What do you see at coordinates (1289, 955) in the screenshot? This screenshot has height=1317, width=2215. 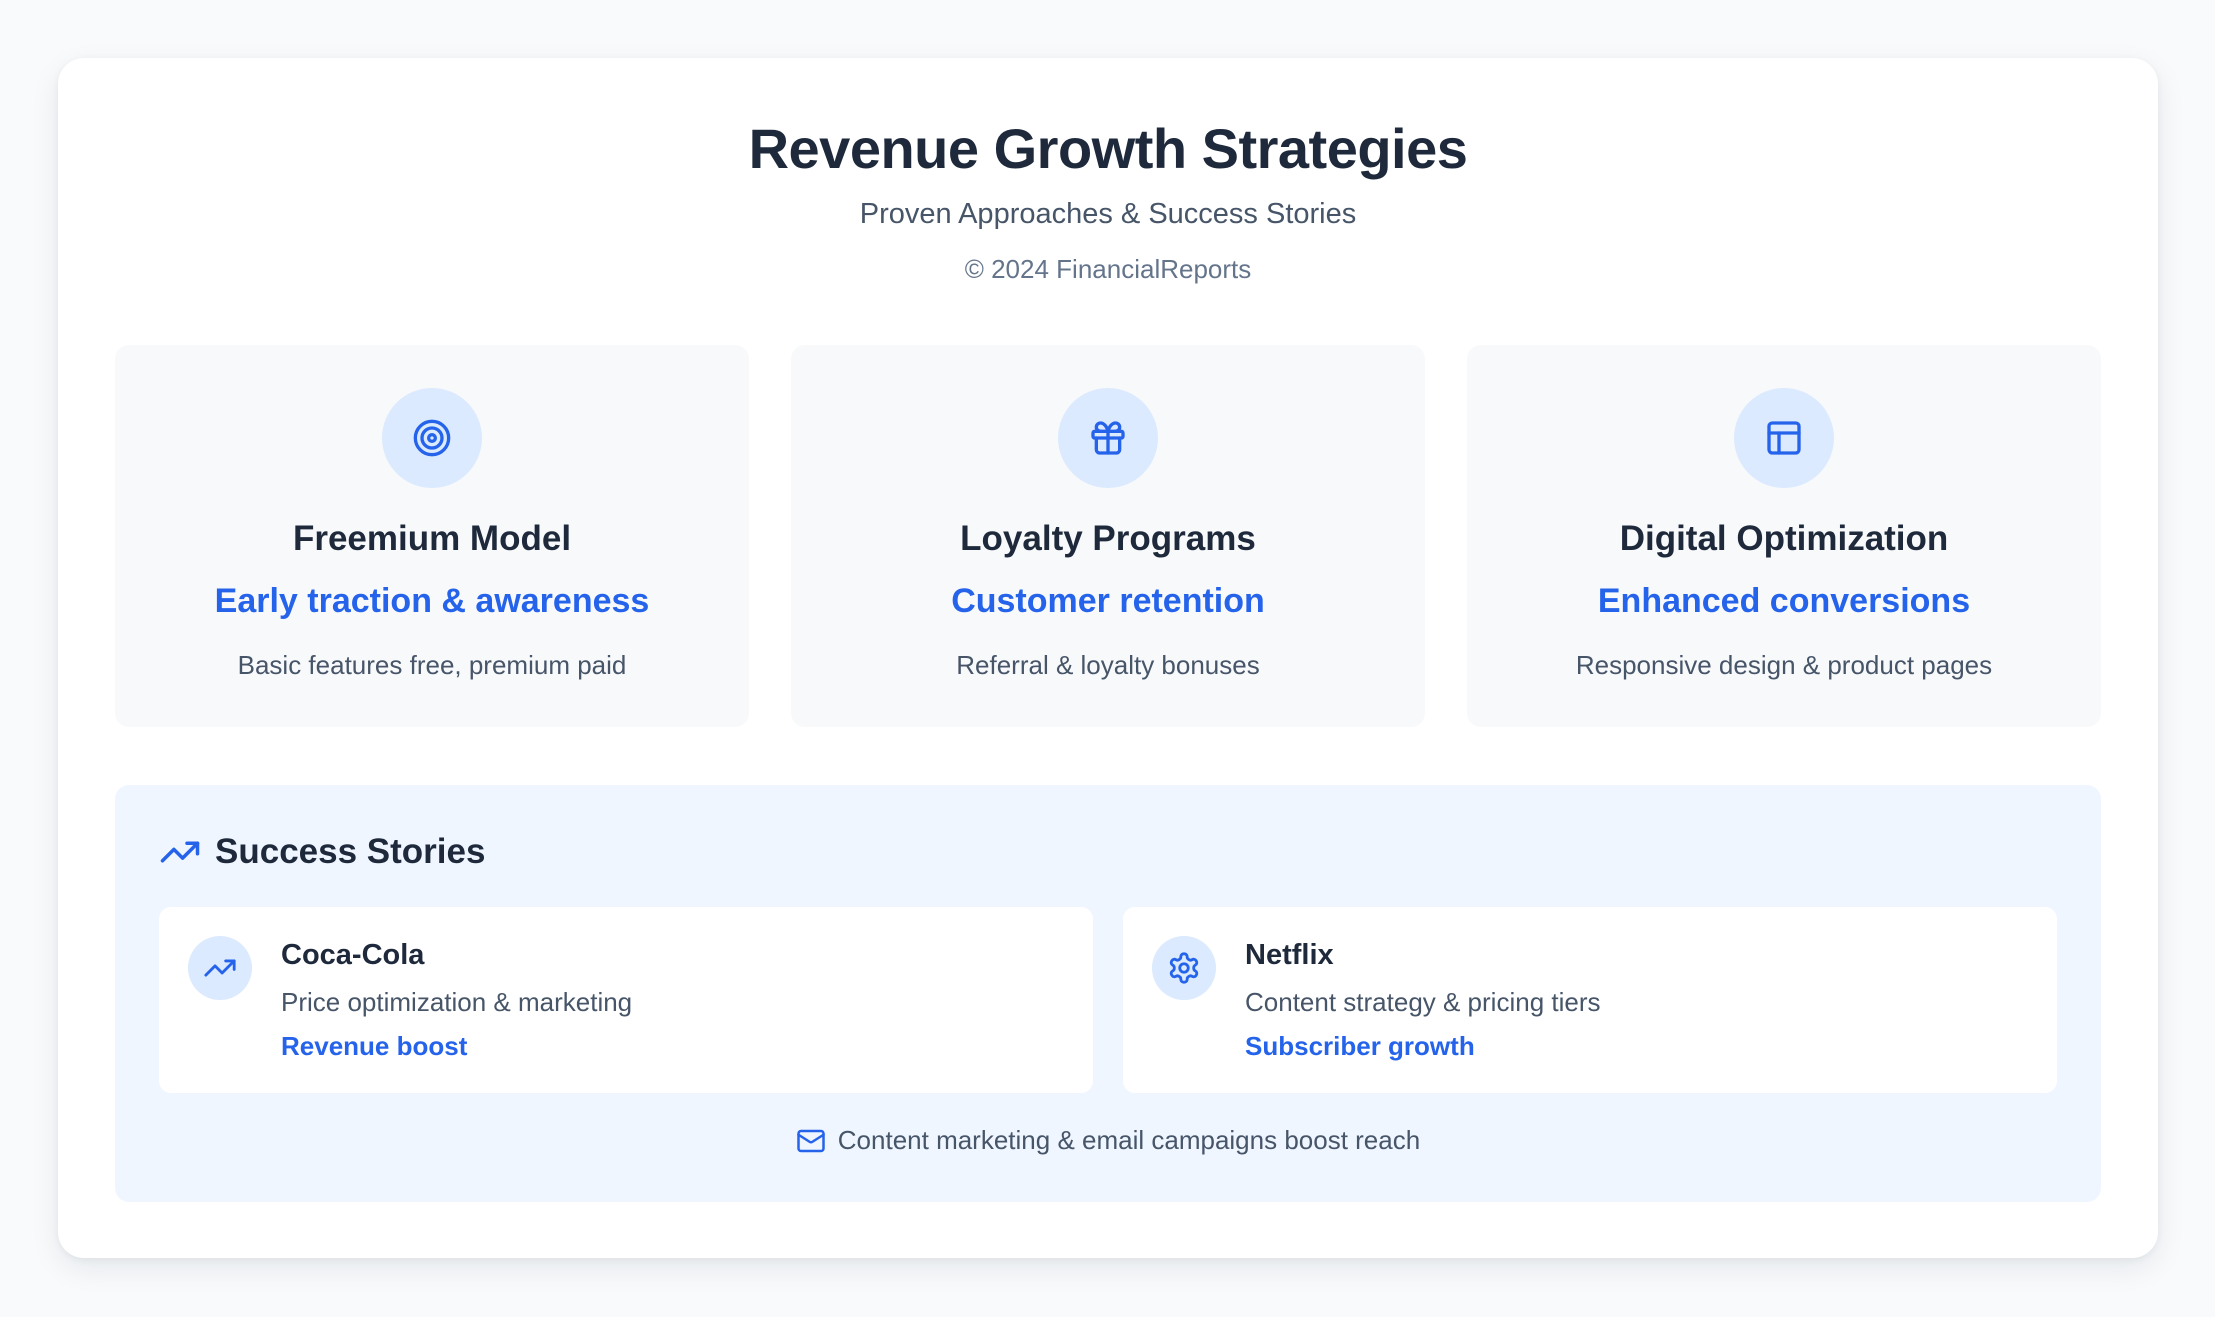 I see `story-name: Netflix` at bounding box center [1289, 955].